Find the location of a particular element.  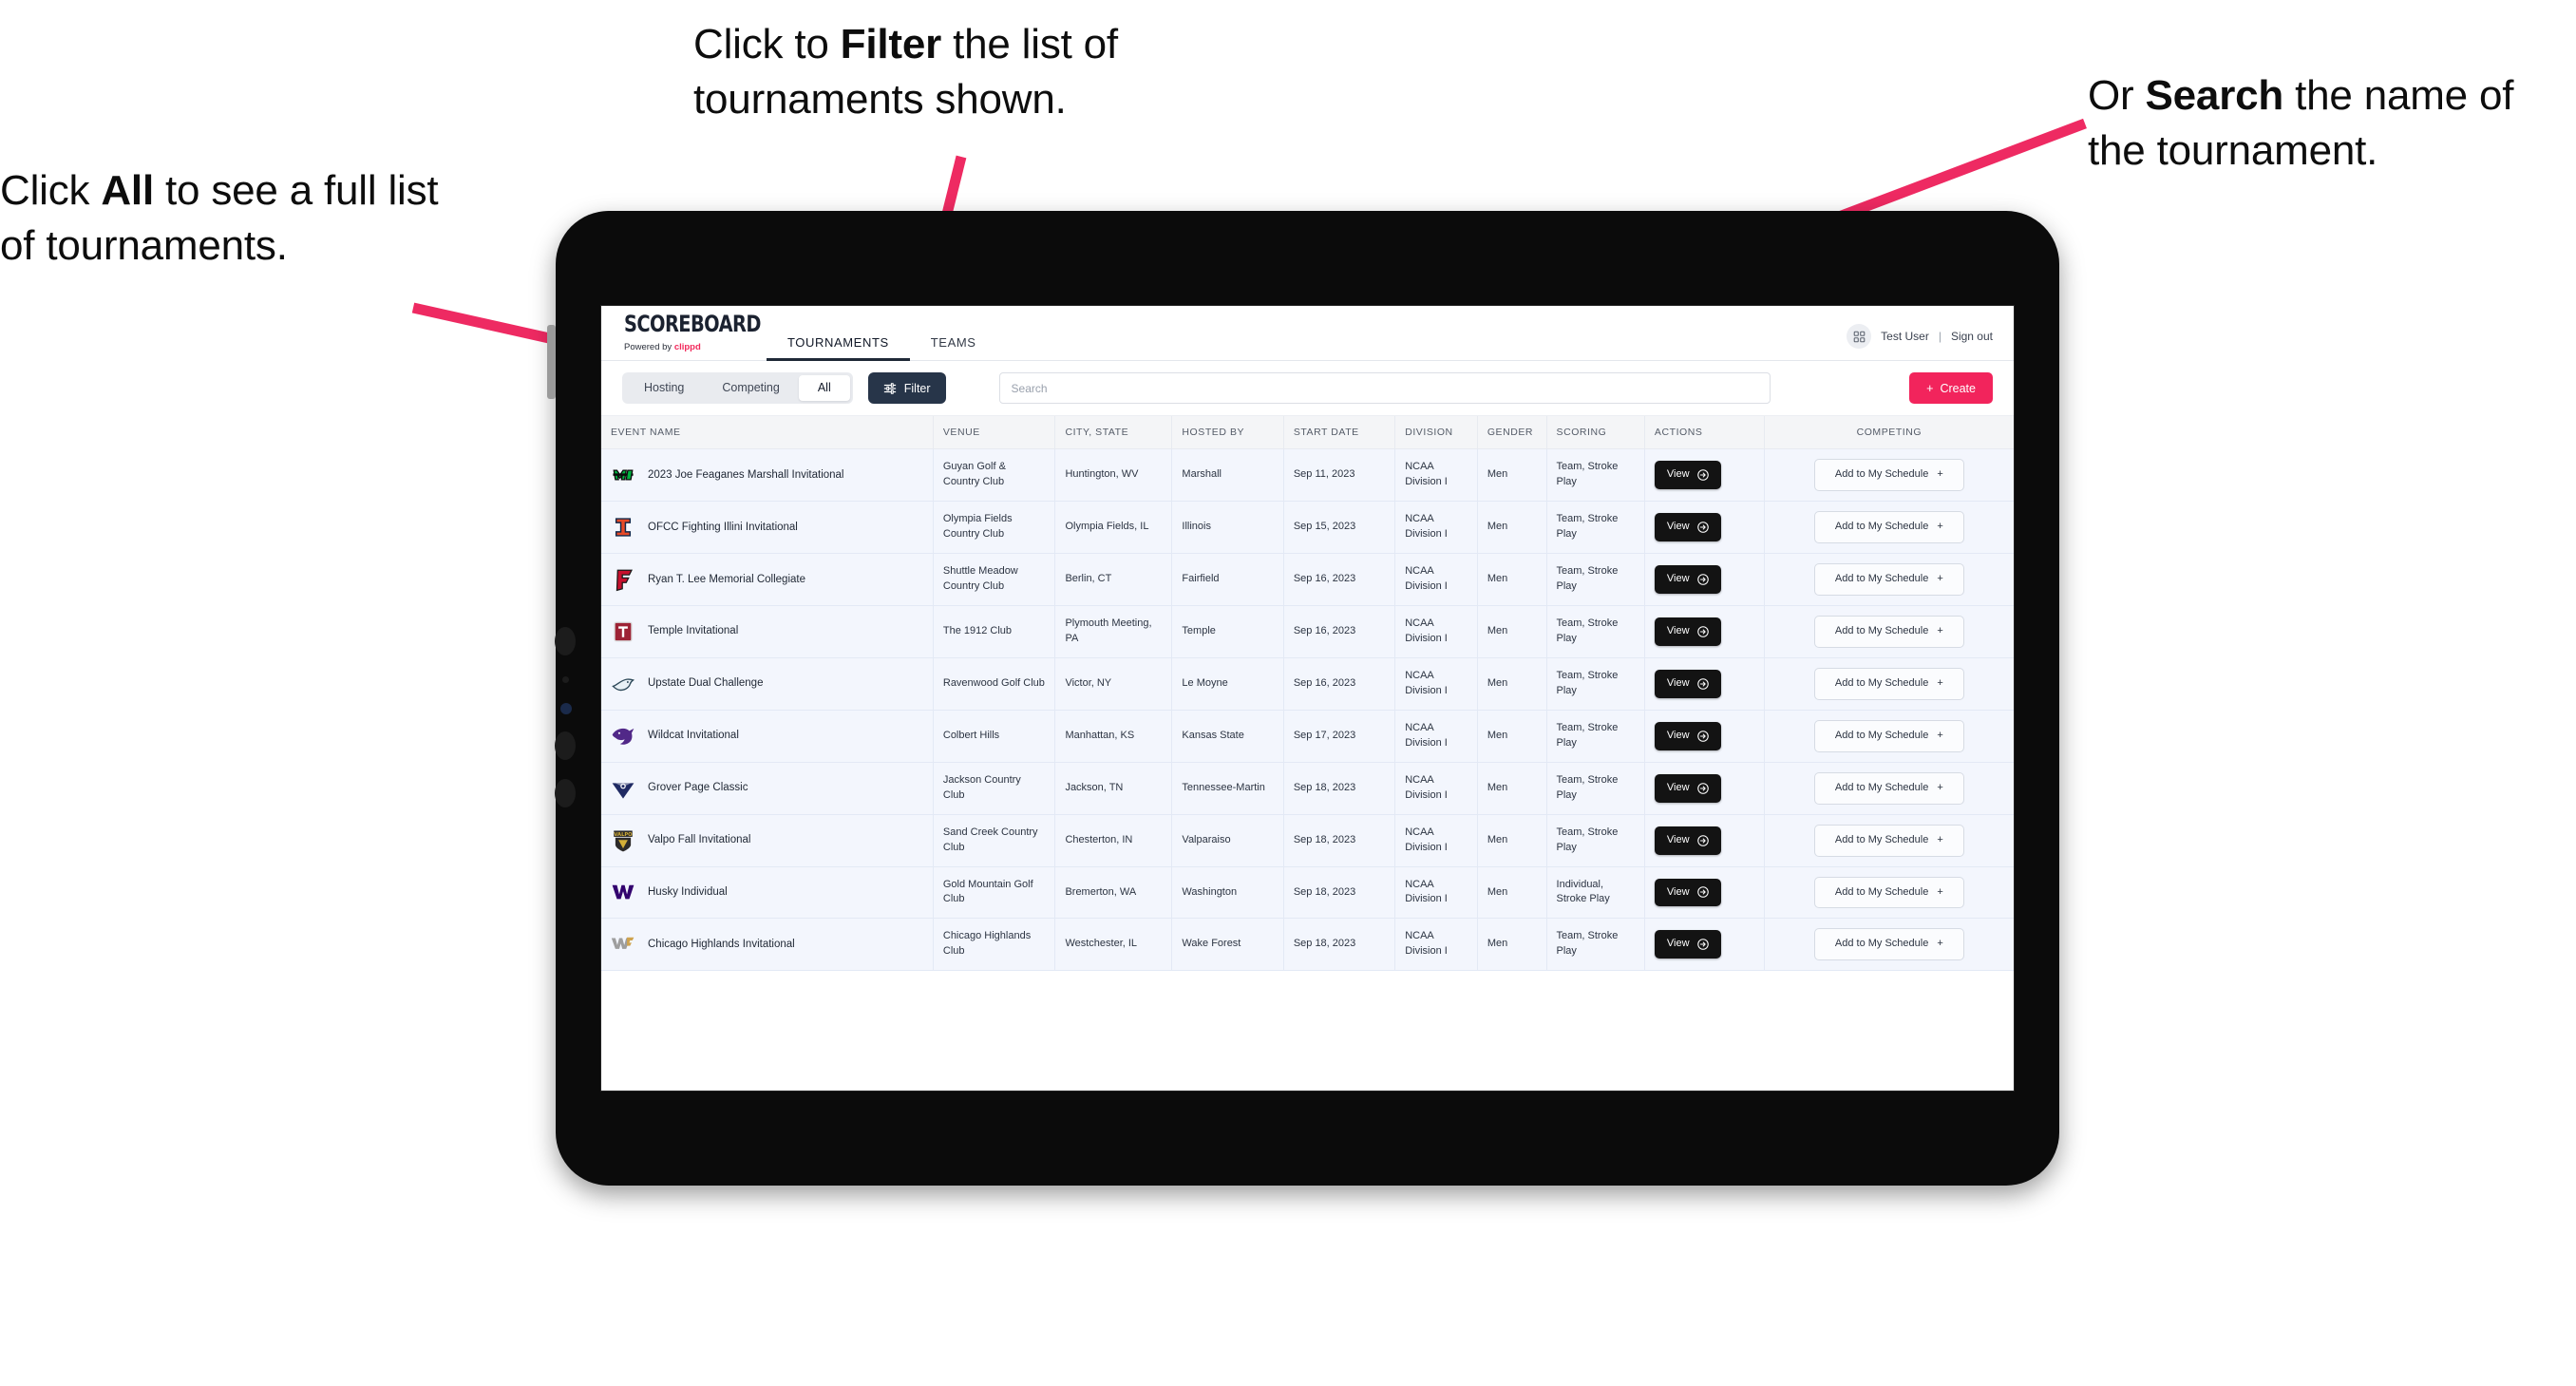

col-competing: COMPETING is located at coordinates (1889, 432).